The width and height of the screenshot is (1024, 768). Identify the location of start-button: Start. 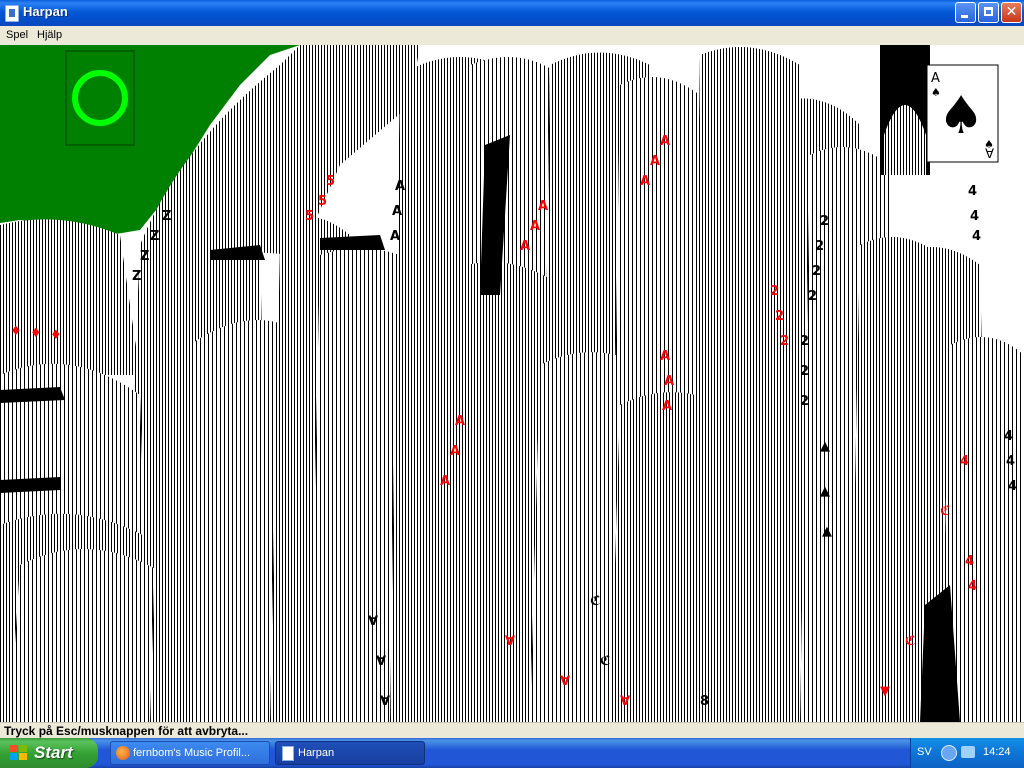
(49, 753).